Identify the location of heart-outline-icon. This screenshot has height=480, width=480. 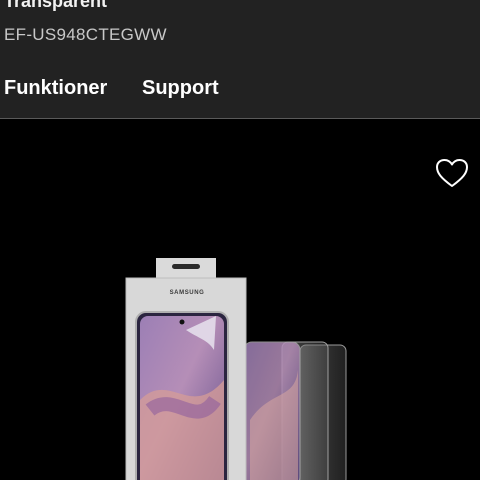
(452, 173).